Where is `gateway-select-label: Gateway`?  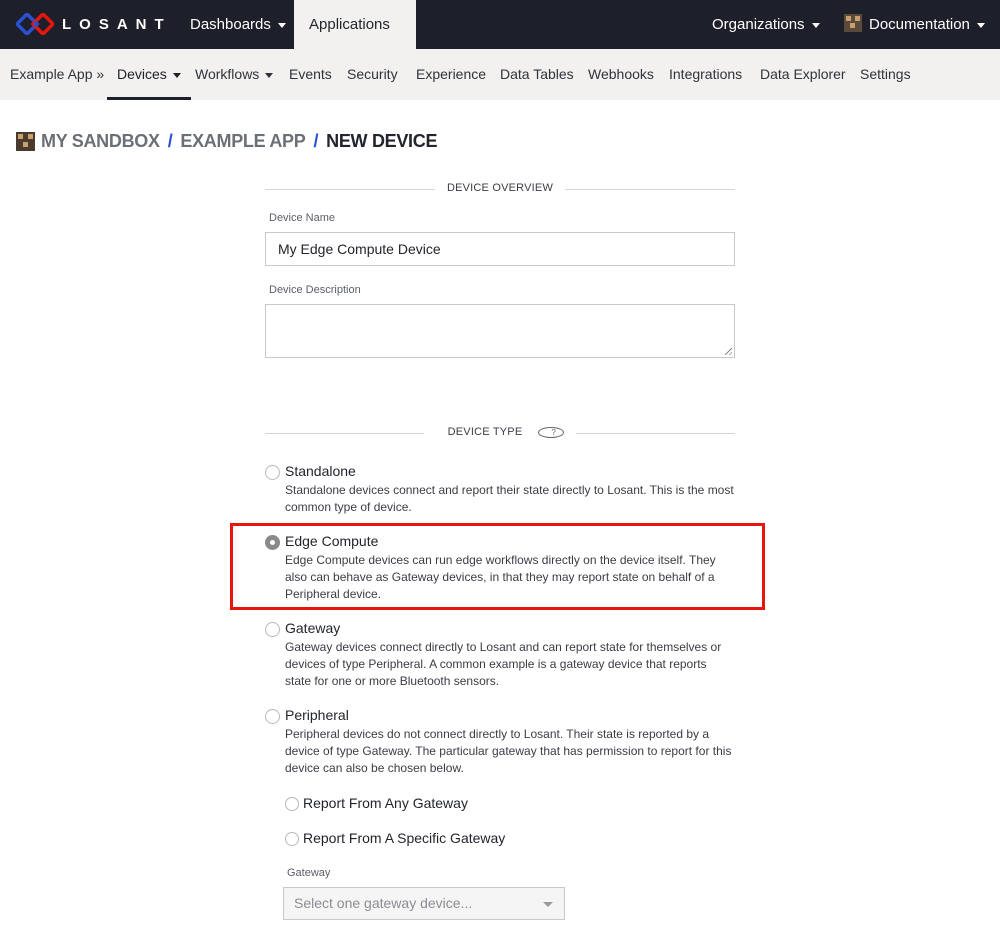 gateway-select-label: Gateway is located at coordinates (309, 873).